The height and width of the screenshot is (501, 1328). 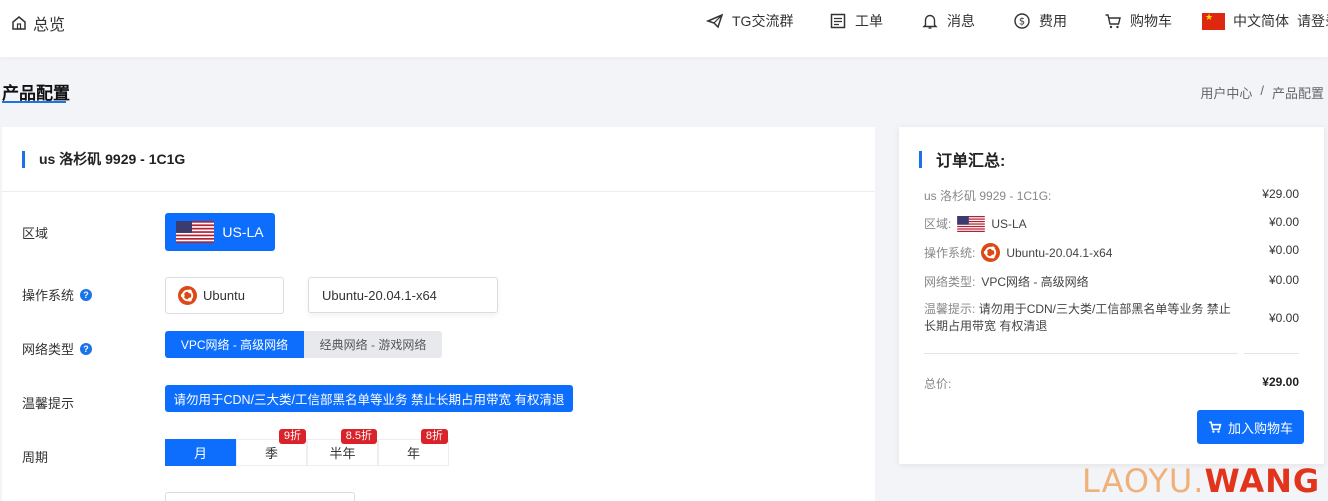 What do you see at coordinates (950, 282) in the screenshot?
I see `summary-network-key: 网络类型:` at bounding box center [950, 282].